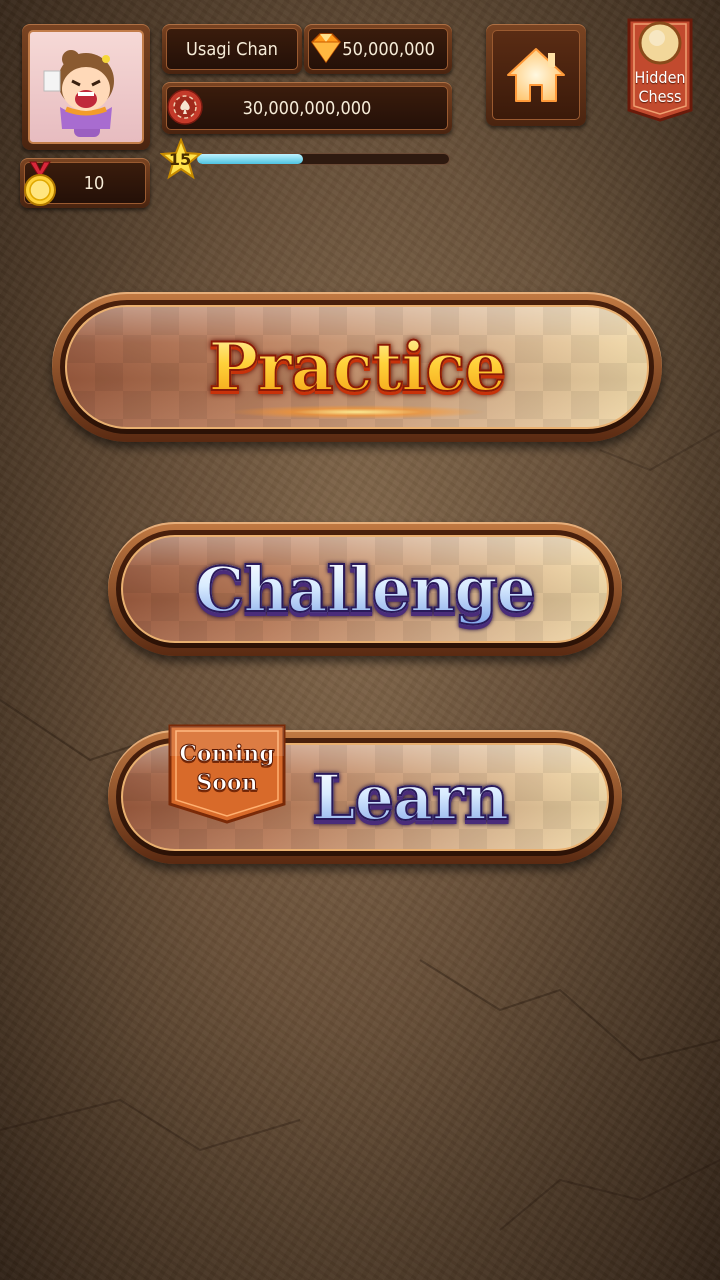 This screenshot has width=720, height=1280. I want to click on practice-label: Practice, so click(357, 367).